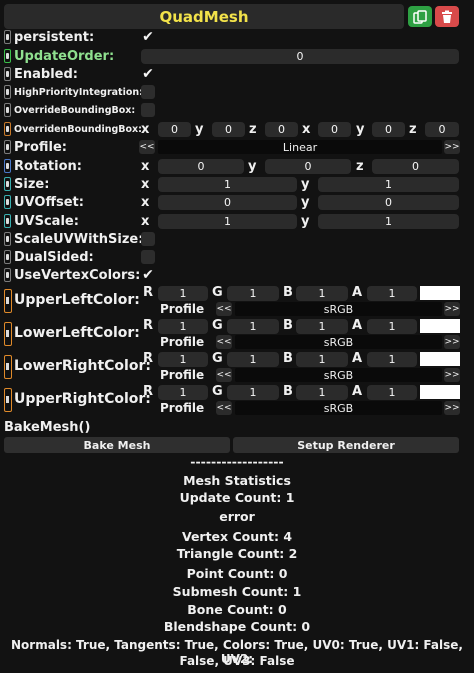  What do you see at coordinates (227, 221) in the screenshot?
I see `uv-scale-x-input: 1` at bounding box center [227, 221].